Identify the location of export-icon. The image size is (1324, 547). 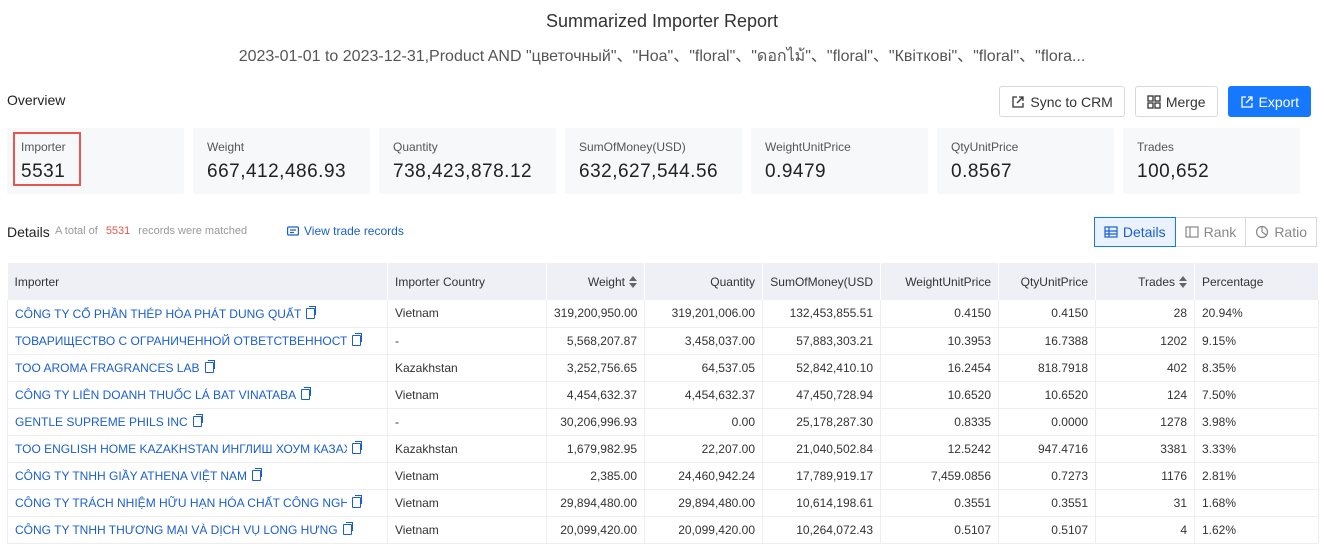
(1246, 101).